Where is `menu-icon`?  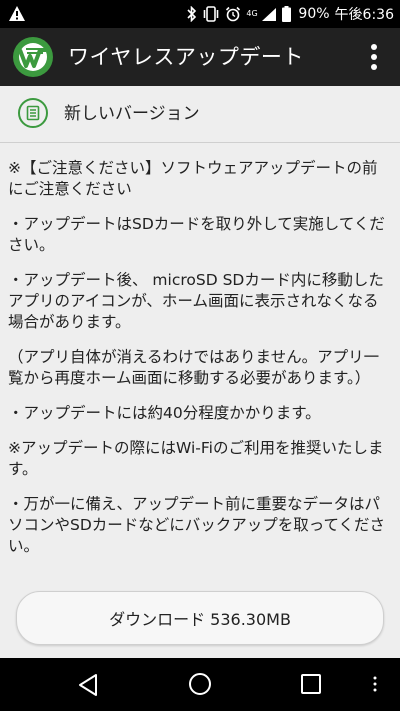 menu-icon is located at coordinates (375, 684).